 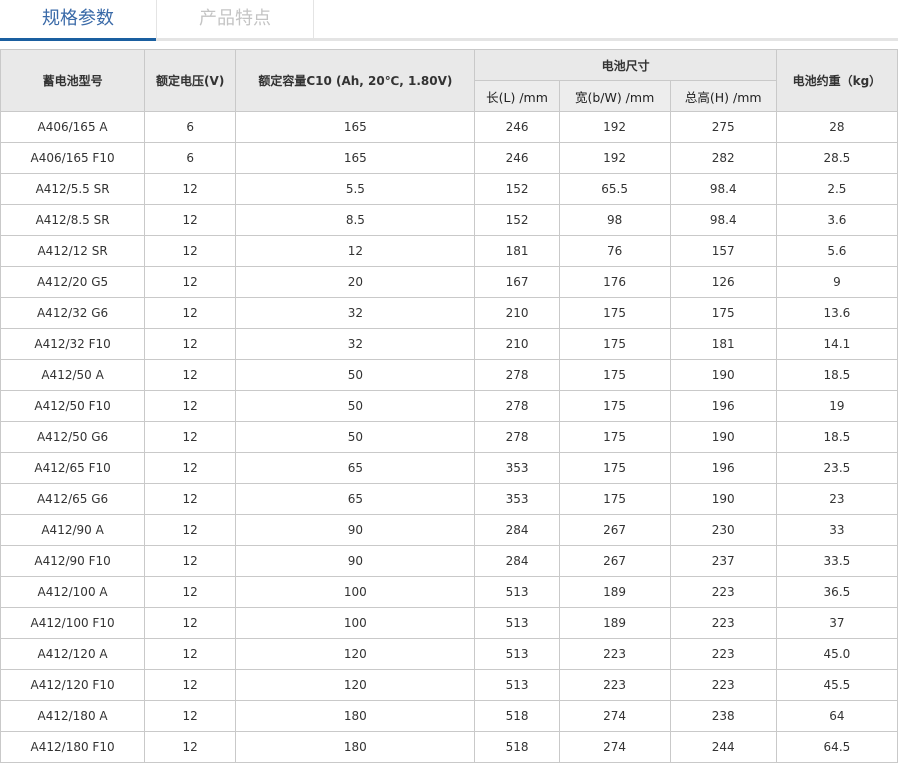 I want to click on table-row: A412/100 A 12 100 513 189 223 36.5, so click(x=449, y=592).